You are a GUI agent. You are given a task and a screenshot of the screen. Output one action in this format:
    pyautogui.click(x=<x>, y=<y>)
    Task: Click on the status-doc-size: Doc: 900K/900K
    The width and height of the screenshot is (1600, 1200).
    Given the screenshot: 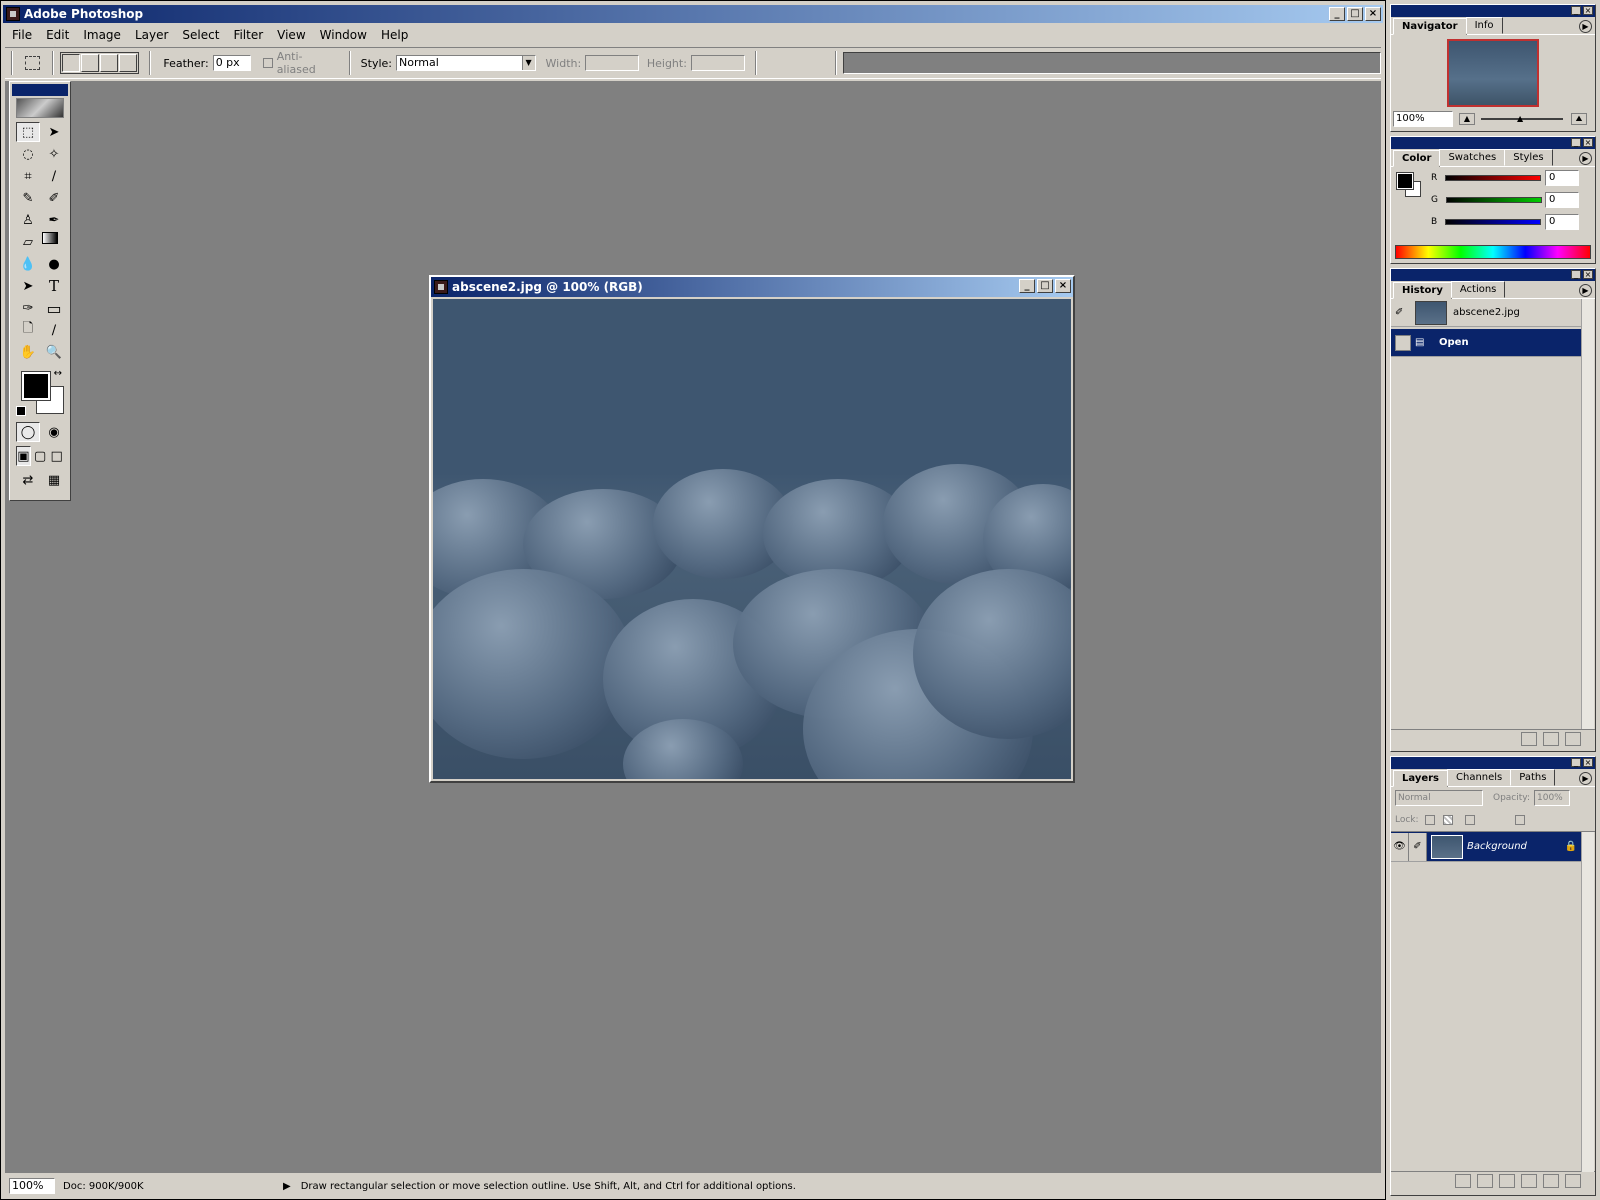 What is the action you would take?
    pyautogui.click(x=163, y=1186)
    